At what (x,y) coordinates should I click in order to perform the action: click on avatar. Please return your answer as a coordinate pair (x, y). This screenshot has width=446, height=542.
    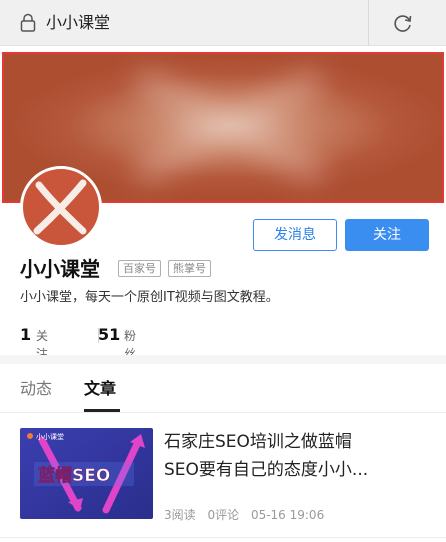
    Looking at the image, I should click on (61, 207).